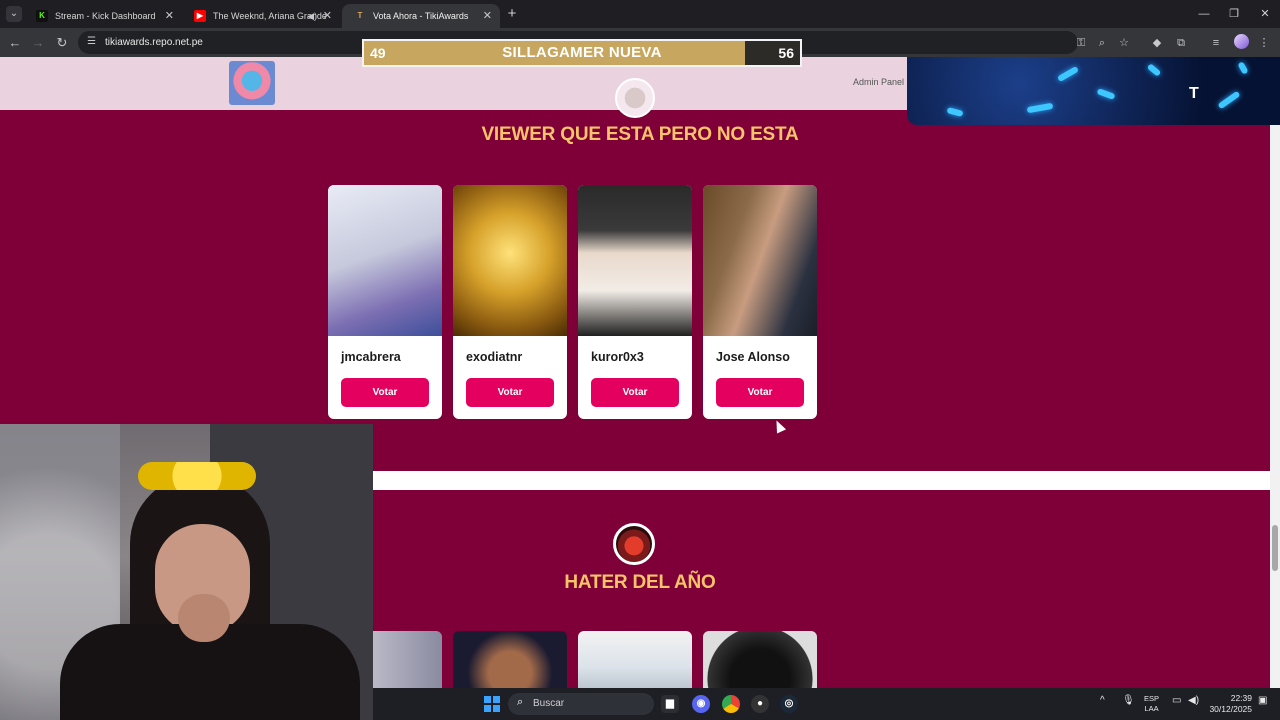 Image resolution: width=1280 pixels, height=720 pixels. Describe the element at coordinates (786, 53) in the screenshot. I see `poll-right-count: 56` at that location.